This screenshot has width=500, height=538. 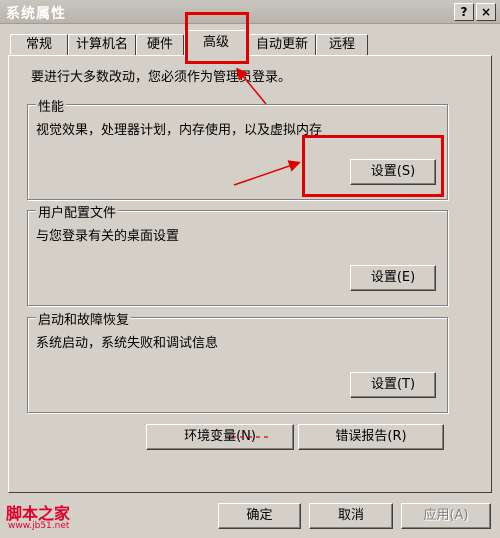 I want to click on startup-recovery-description: 系统启动，系统失败和调试信息, so click(x=127, y=343).